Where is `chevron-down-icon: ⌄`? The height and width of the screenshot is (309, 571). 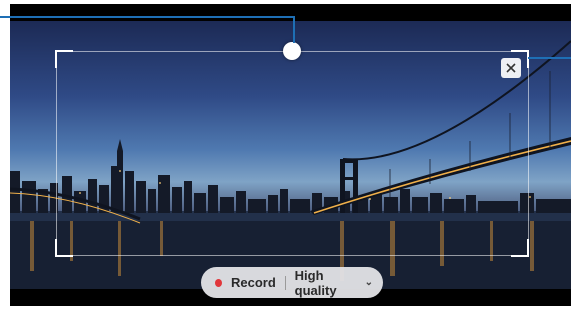 chevron-down-icon: ⌄ is located at coordinates (369, 282).